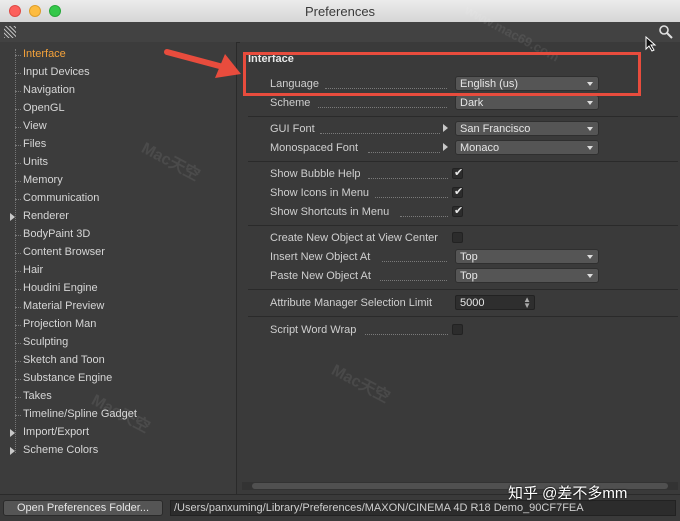 This screenshot has width=680, height=521. Describe the element at coordinates (527, 275) in the screenshot. I see `paste-at-dropdown: Top` at that location.